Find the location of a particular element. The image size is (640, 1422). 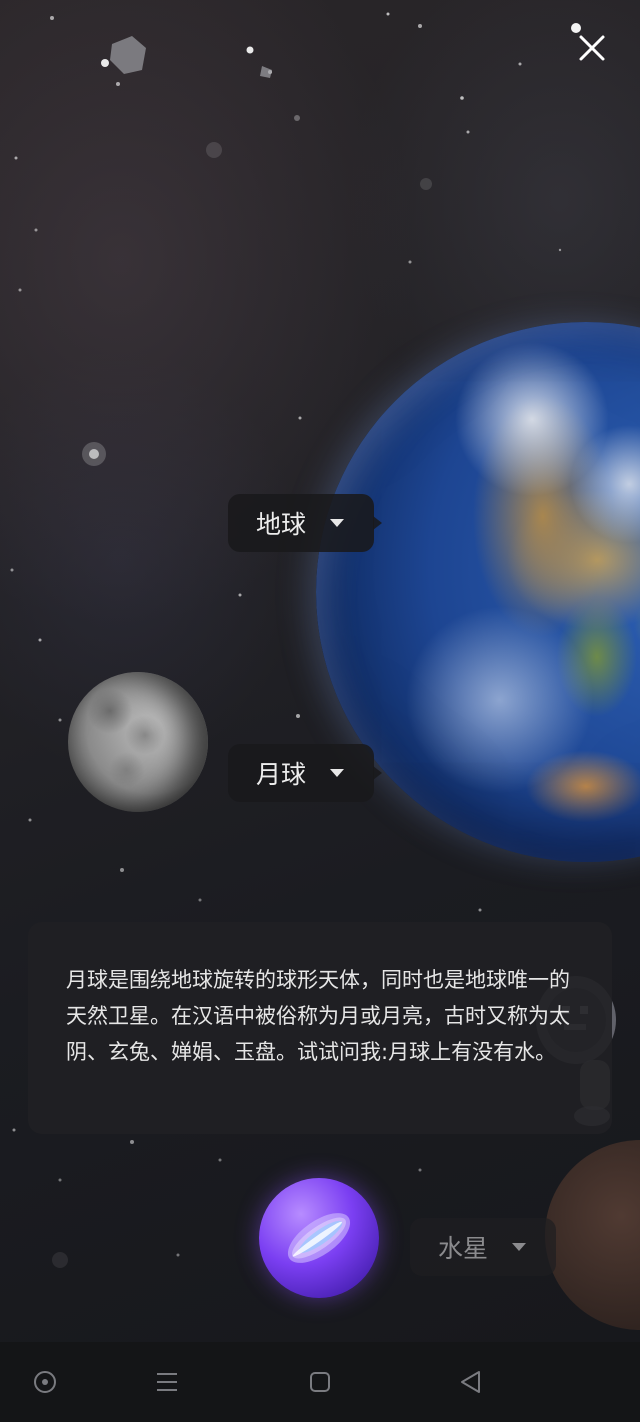

label-moon-text: 月球 is located at coordinates (281, 774).